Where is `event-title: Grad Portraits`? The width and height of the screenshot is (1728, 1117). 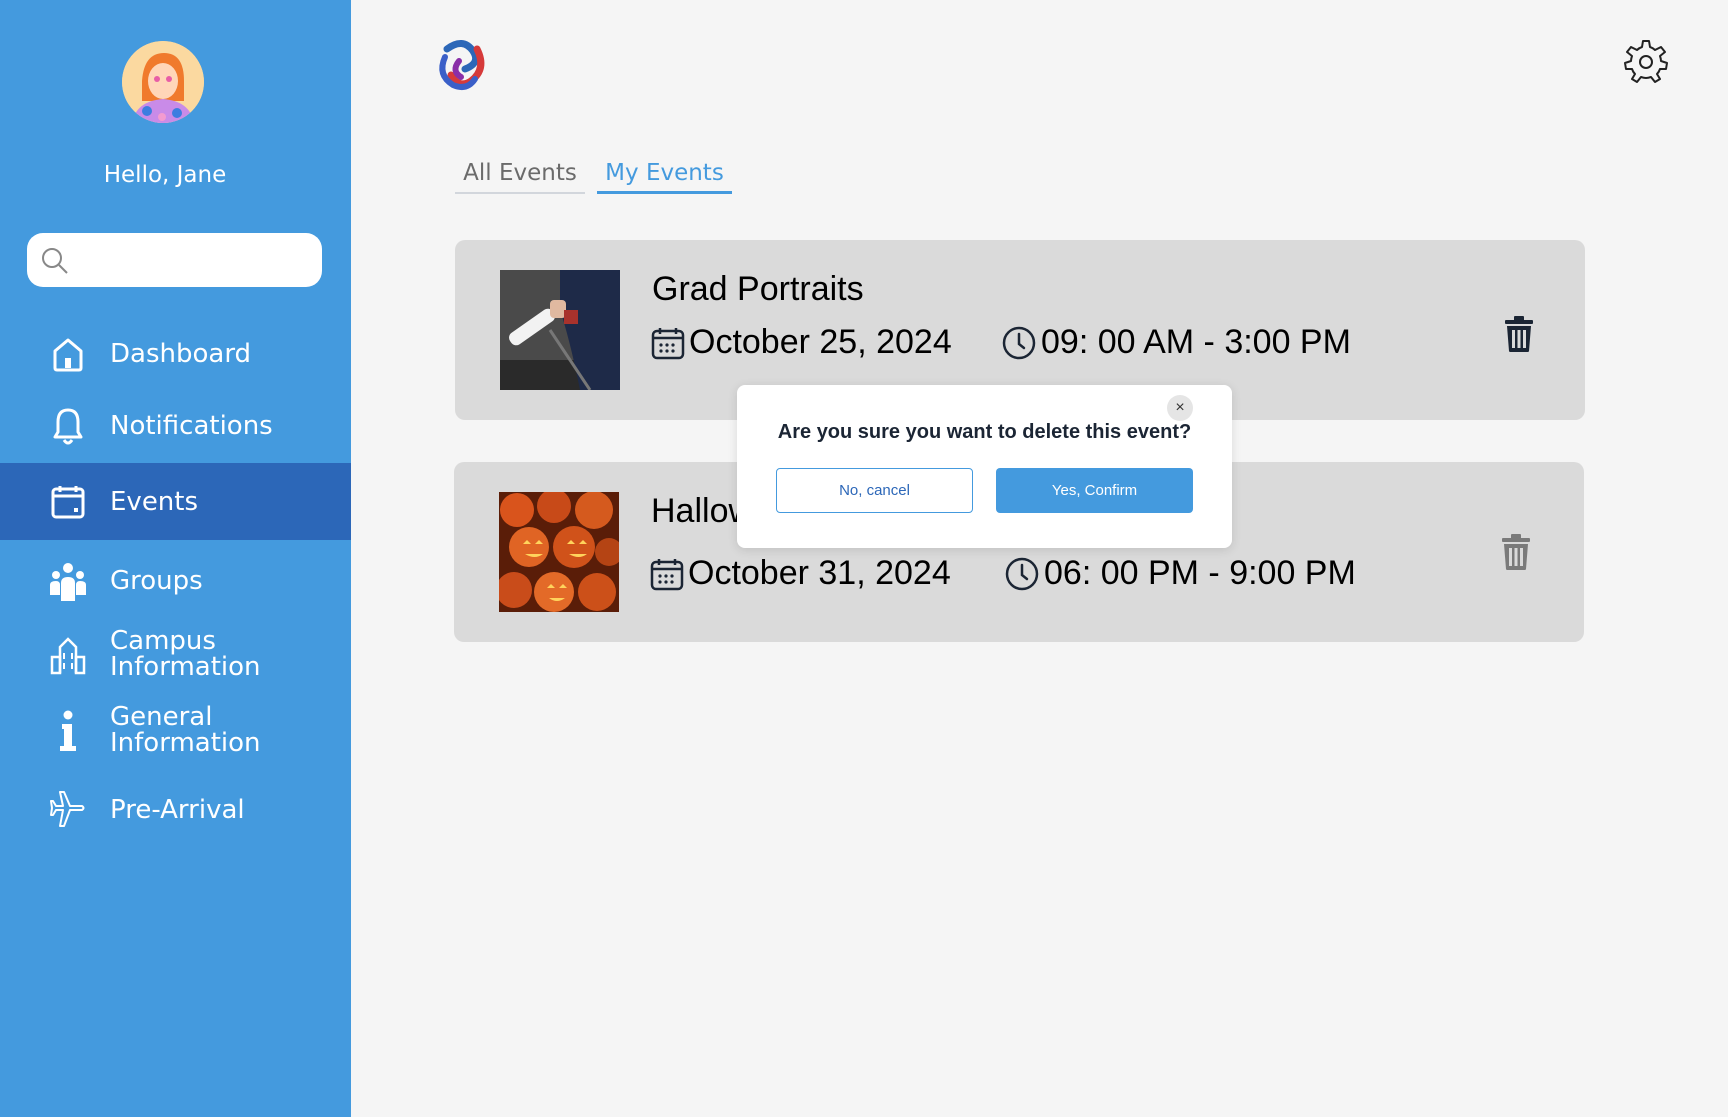 event-title: Grad Portraits is located at coordinates (758, 289).